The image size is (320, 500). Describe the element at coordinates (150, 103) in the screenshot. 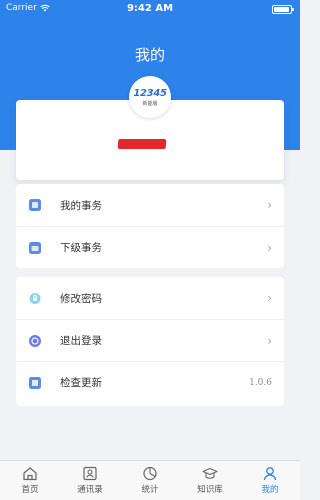

I see `logo-subtitle: 新能版` at that location.